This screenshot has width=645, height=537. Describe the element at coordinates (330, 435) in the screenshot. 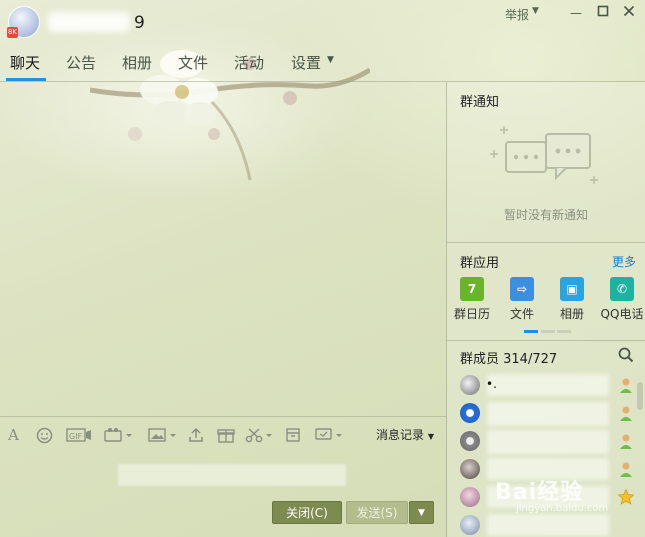

I see `feedback-icon` at that location.